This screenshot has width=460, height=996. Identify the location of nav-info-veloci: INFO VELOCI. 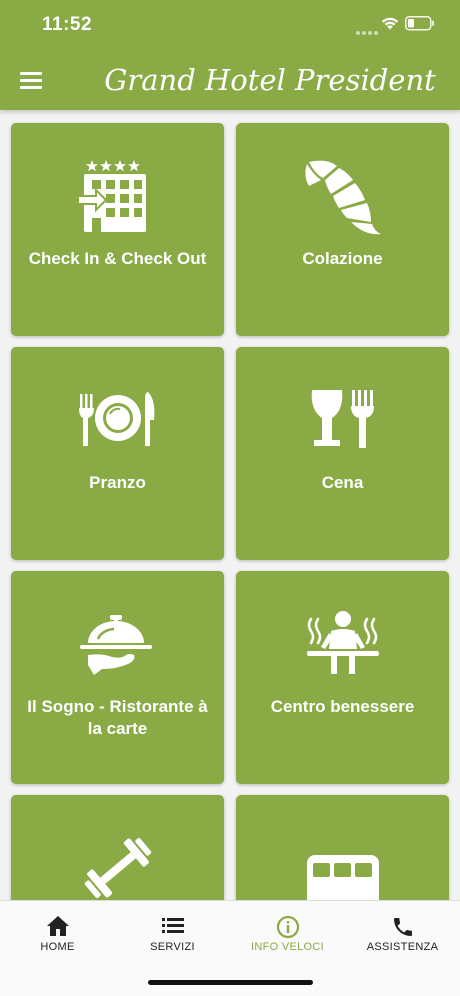
(287, 932).